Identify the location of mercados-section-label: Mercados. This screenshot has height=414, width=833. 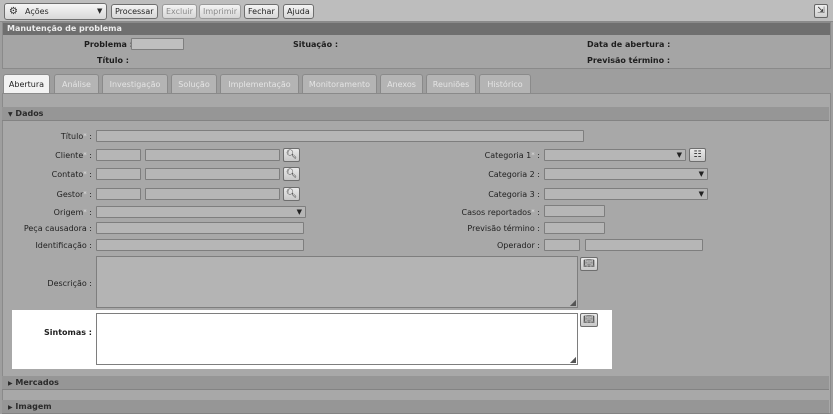
(37, 382).